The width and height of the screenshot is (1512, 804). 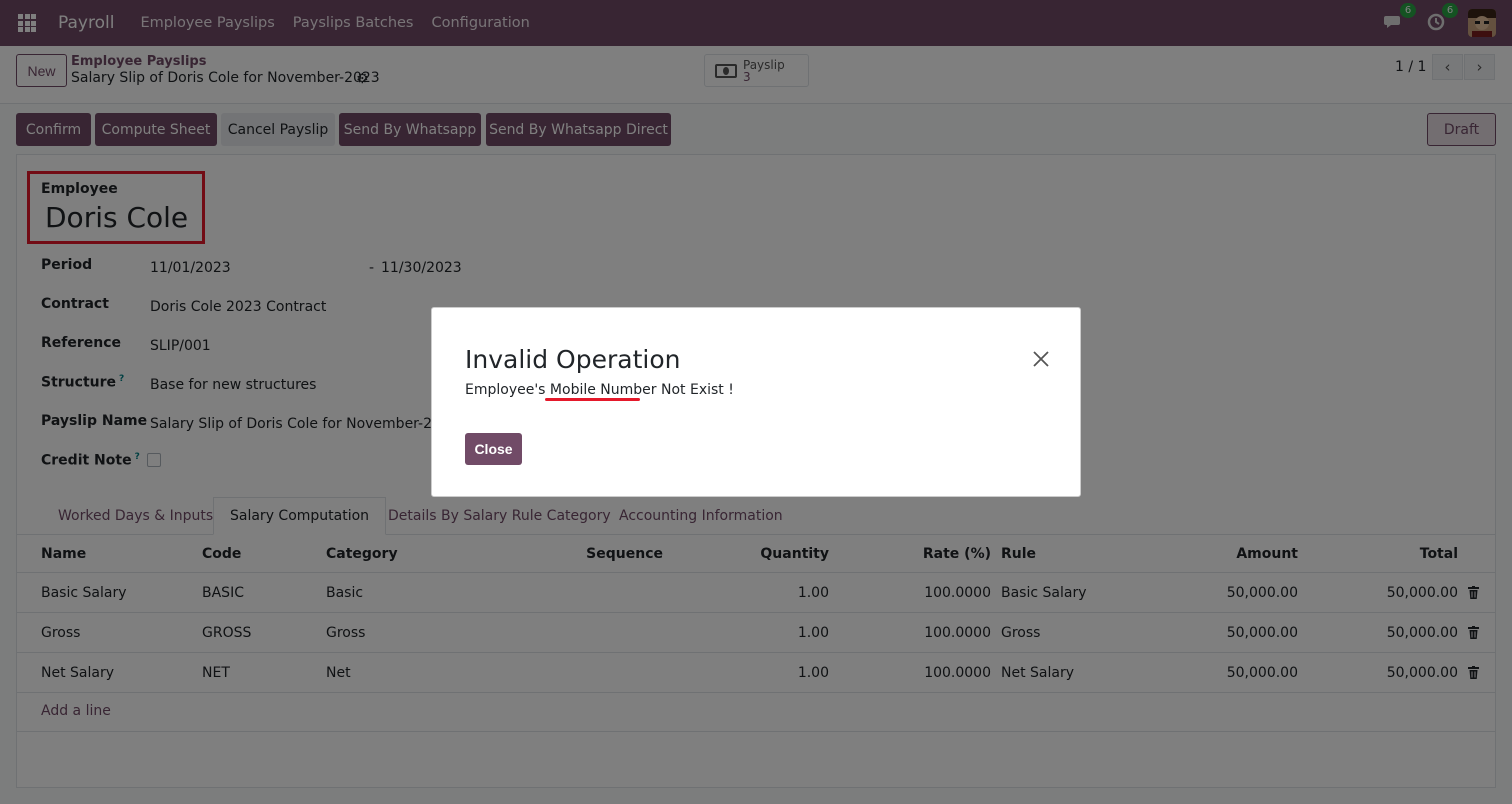 What do you see at coordinates (1041, 359) in the screenshot?
I see `close-icon` at bounding box center [1041, 359].